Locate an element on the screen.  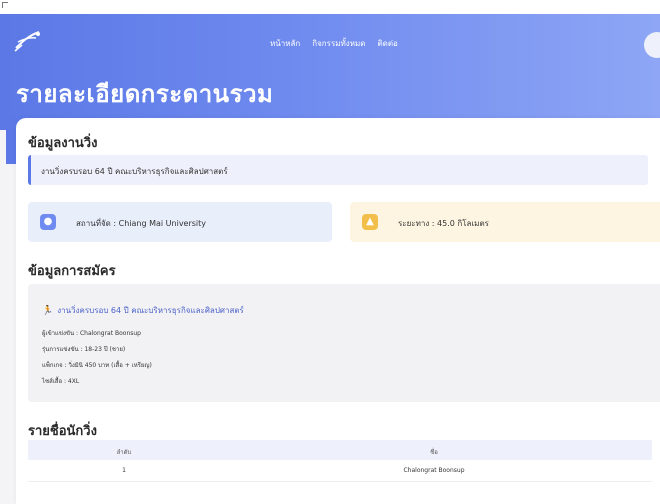
shoe-icon: ▲ is located at coordinates (370, 222).